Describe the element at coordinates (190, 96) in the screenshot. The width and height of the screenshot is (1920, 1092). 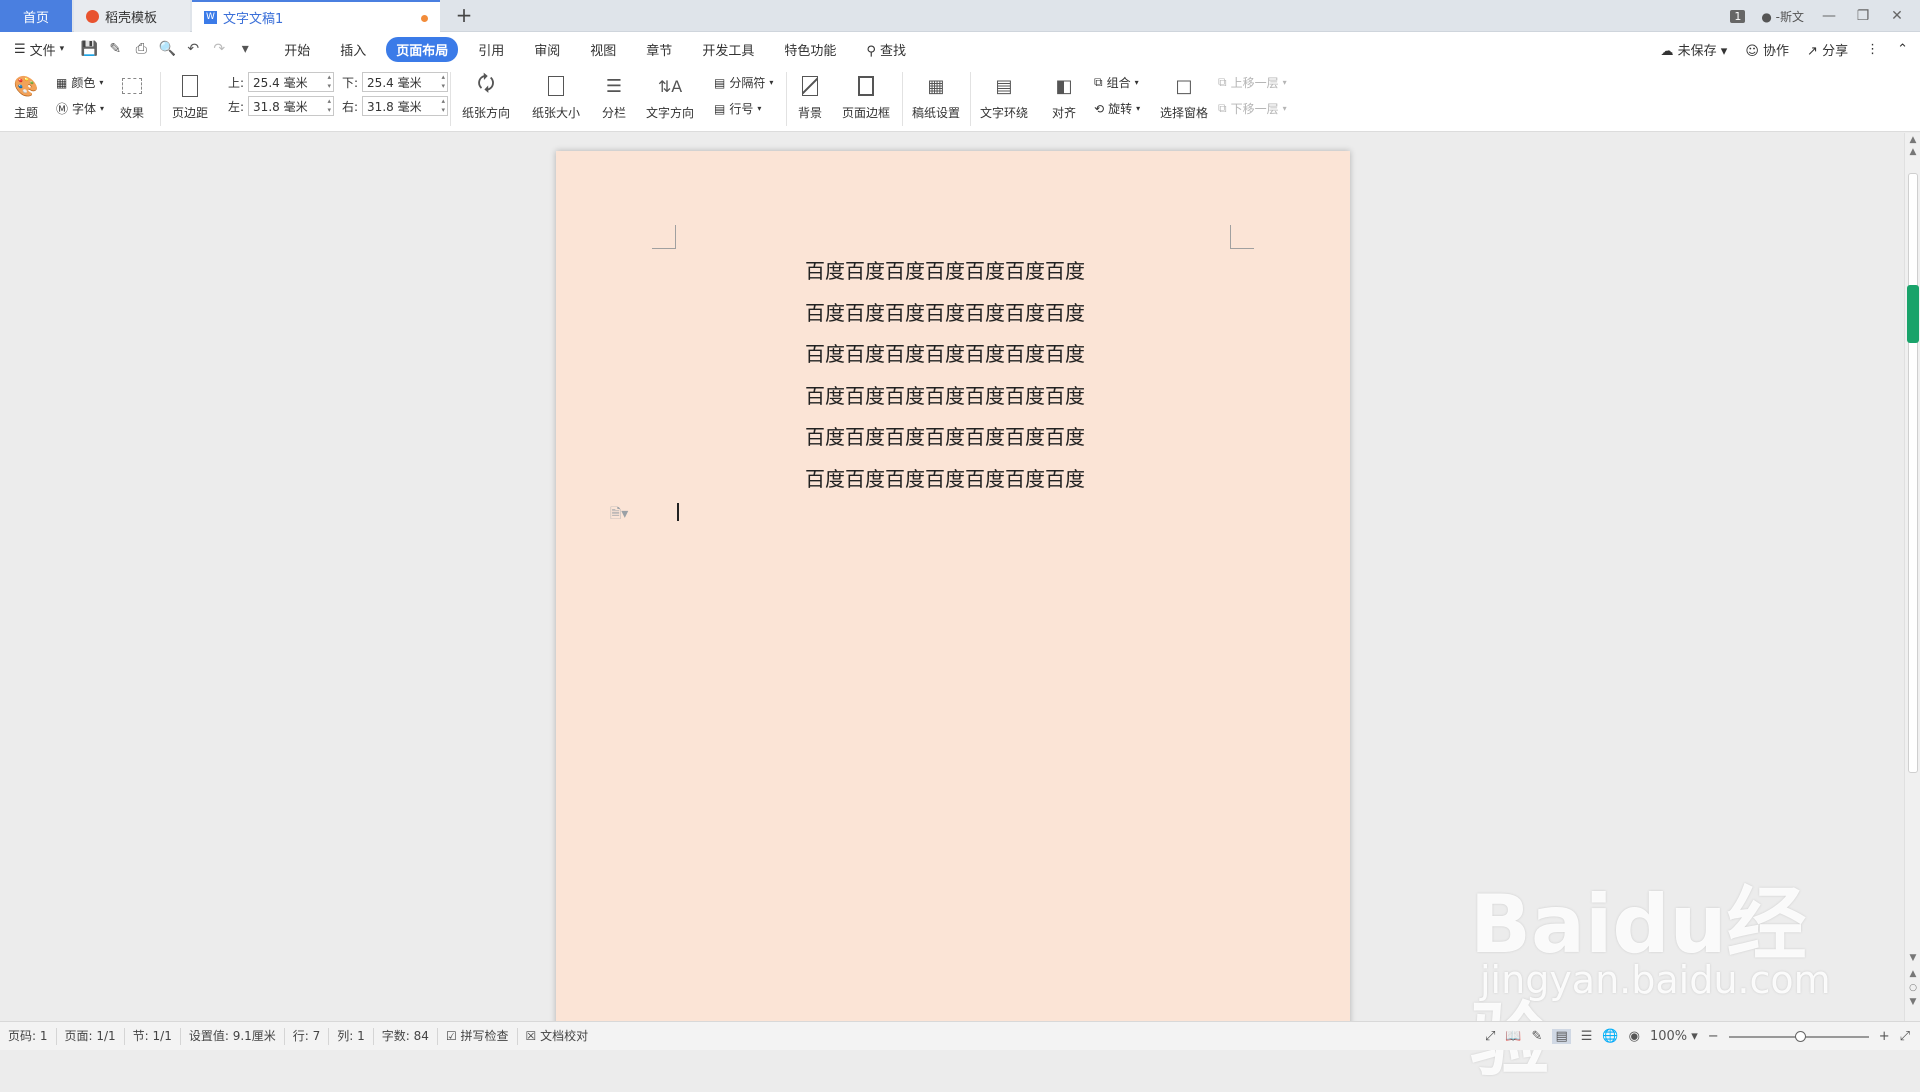
I see `margins-button: 页边距` at that location.